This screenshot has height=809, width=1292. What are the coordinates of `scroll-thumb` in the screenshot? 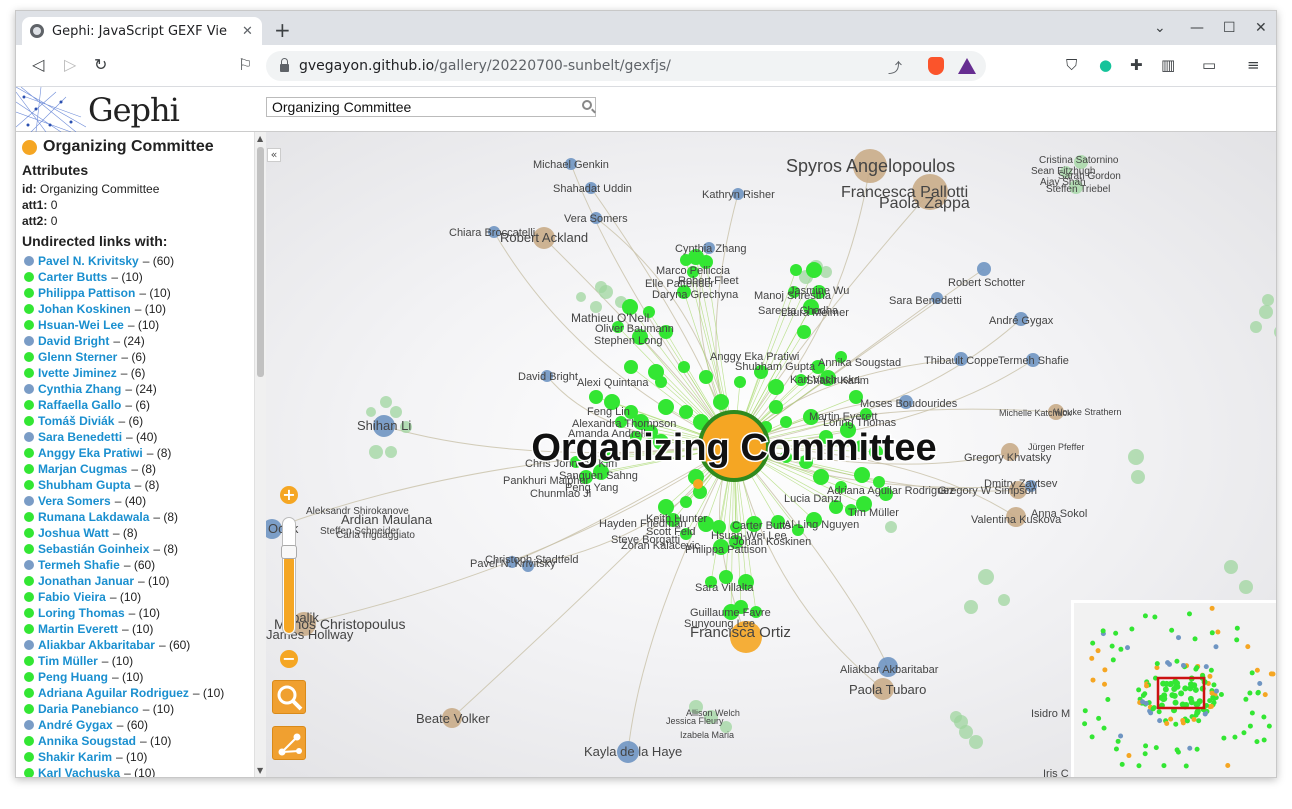 It's located at (260, 262).